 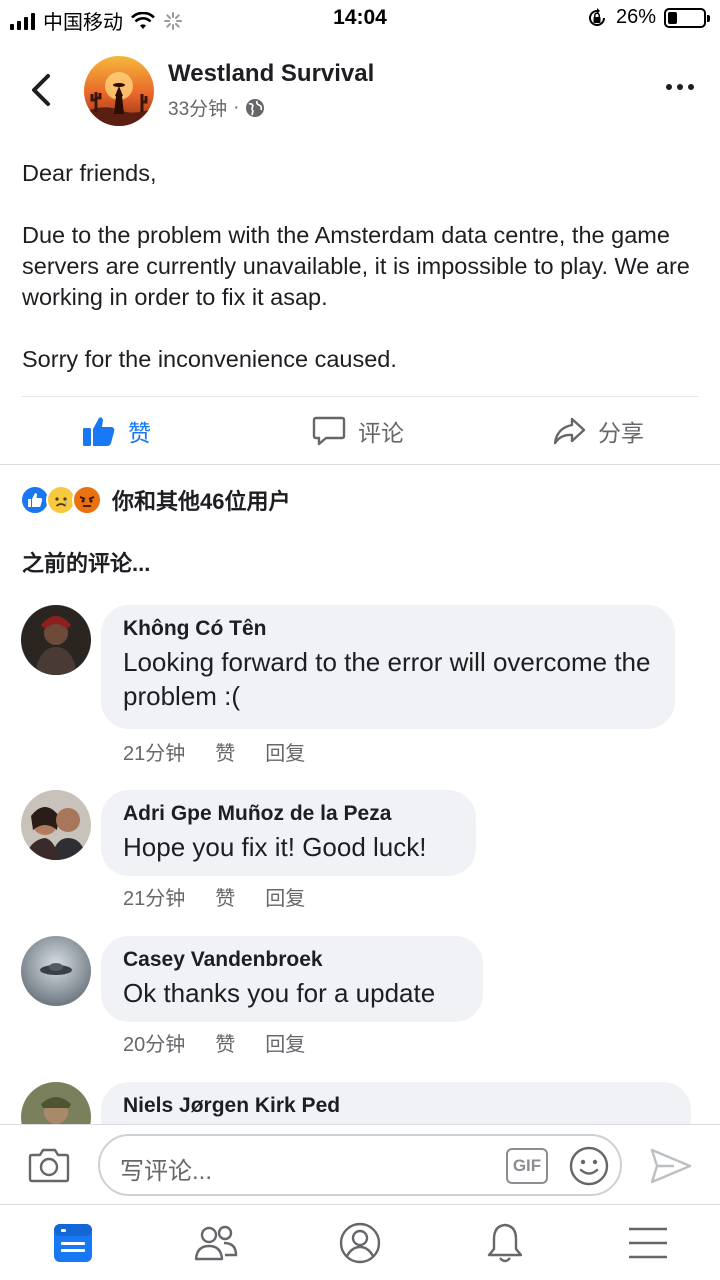 I want to click on gif-button: GIF, so click(x=527, y=1166).